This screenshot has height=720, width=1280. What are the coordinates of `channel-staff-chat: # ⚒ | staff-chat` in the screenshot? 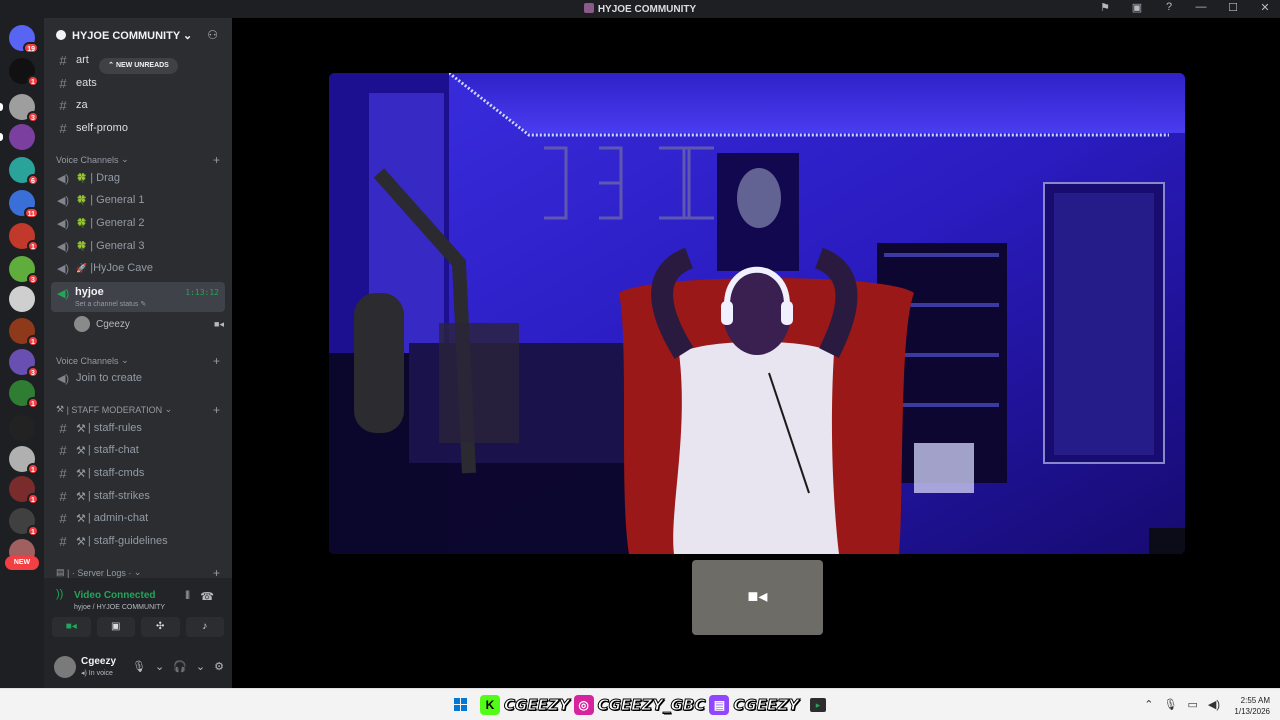 It's located at (138, 450).